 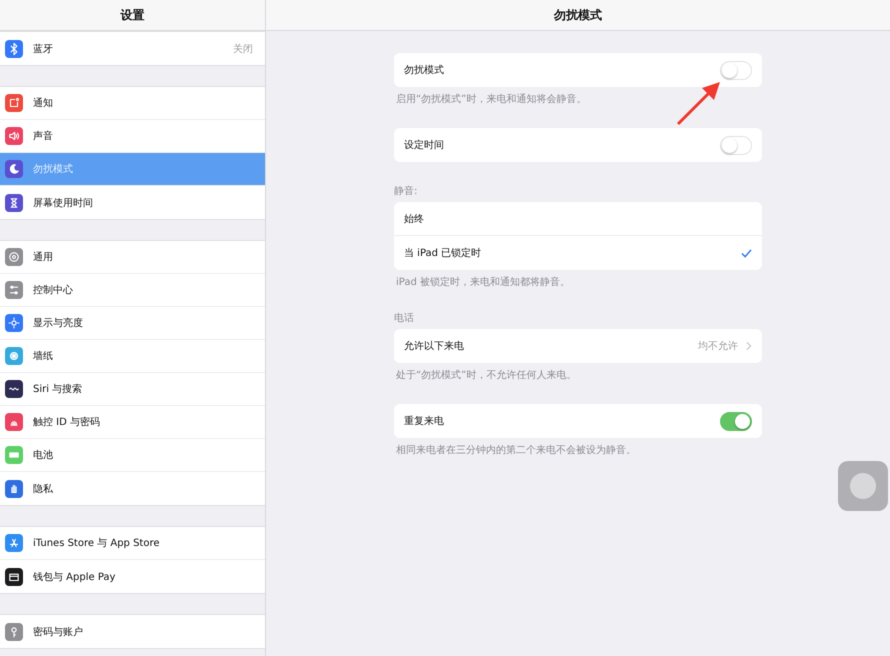 What do you see at coordinates (718, 346) in the screenshot?
I see `row-value: 均不允许` at bounding box center [718, 346].